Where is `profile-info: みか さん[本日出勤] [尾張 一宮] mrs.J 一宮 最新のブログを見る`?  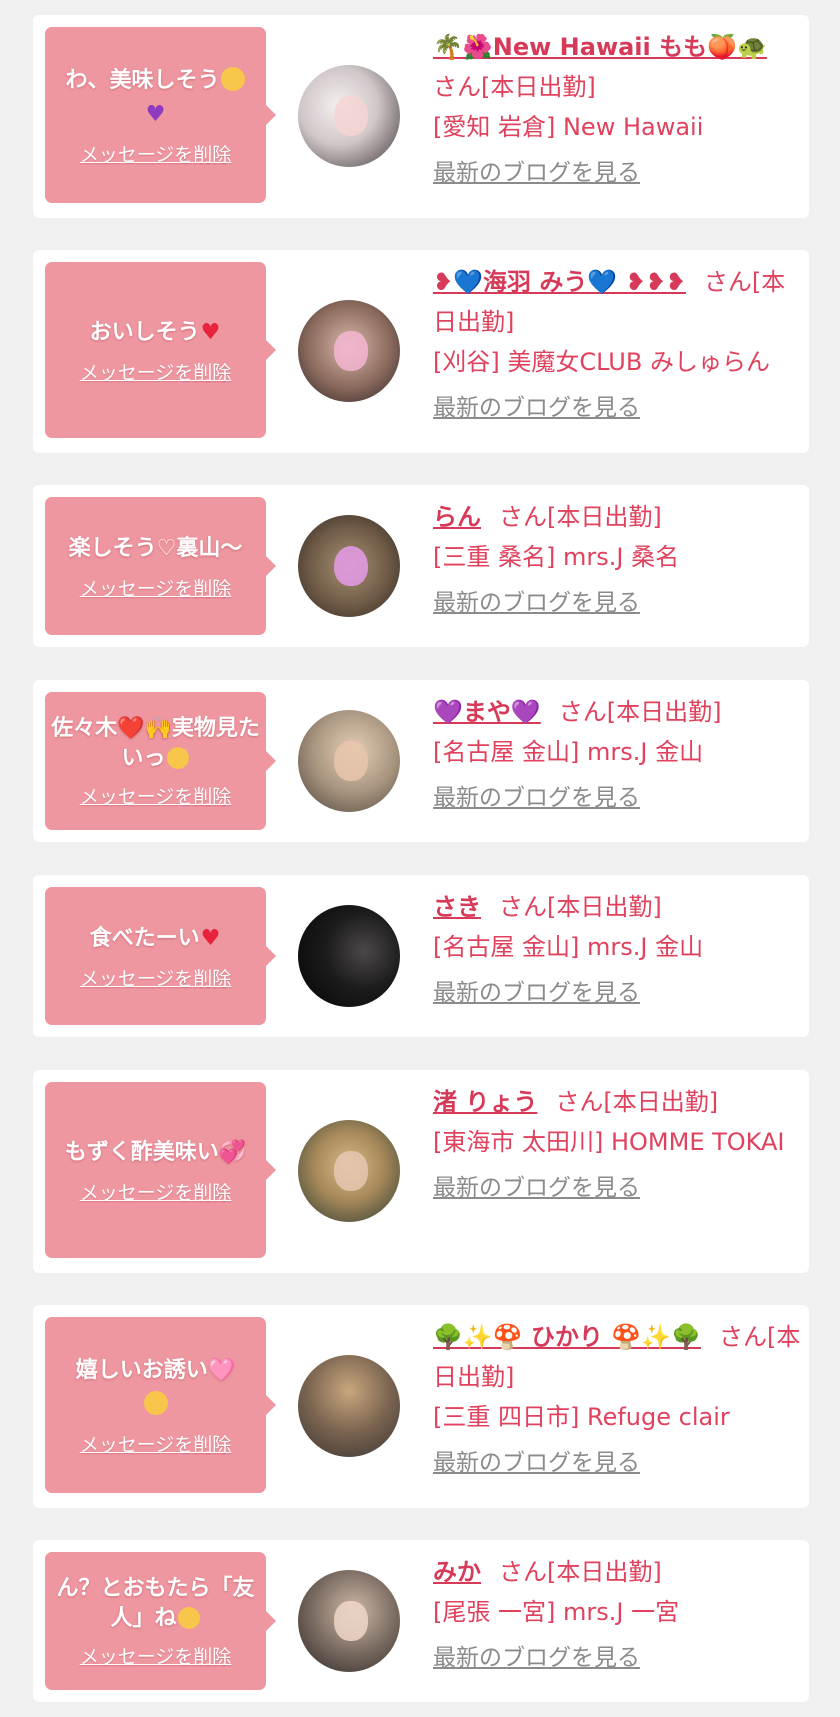 profile-info: みか さん[本日出勤] [尾張 一宮] mrs.J 一宮 最新のブログを見る is located at coordinates (618, 1615).